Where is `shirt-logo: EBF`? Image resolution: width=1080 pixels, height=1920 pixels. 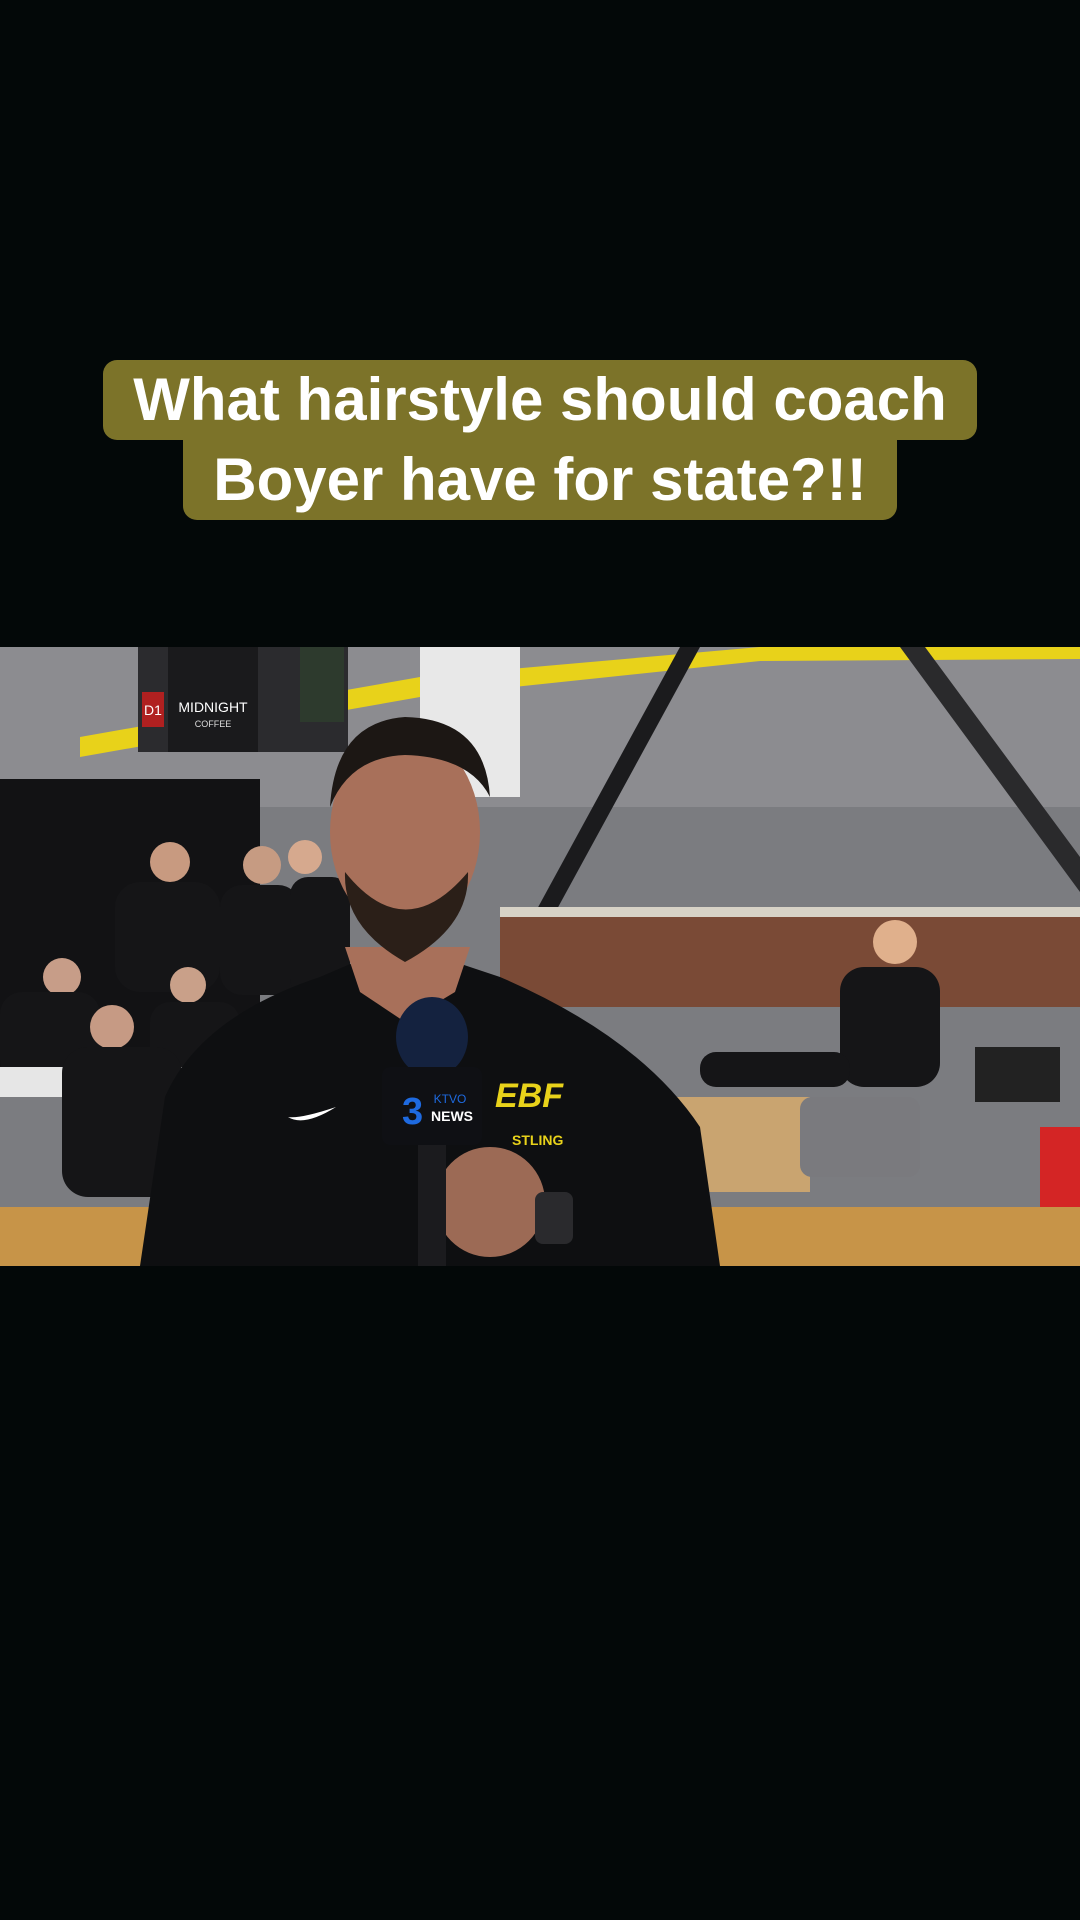 shirt-logo: EBF is located at coordinates (529, 1096).